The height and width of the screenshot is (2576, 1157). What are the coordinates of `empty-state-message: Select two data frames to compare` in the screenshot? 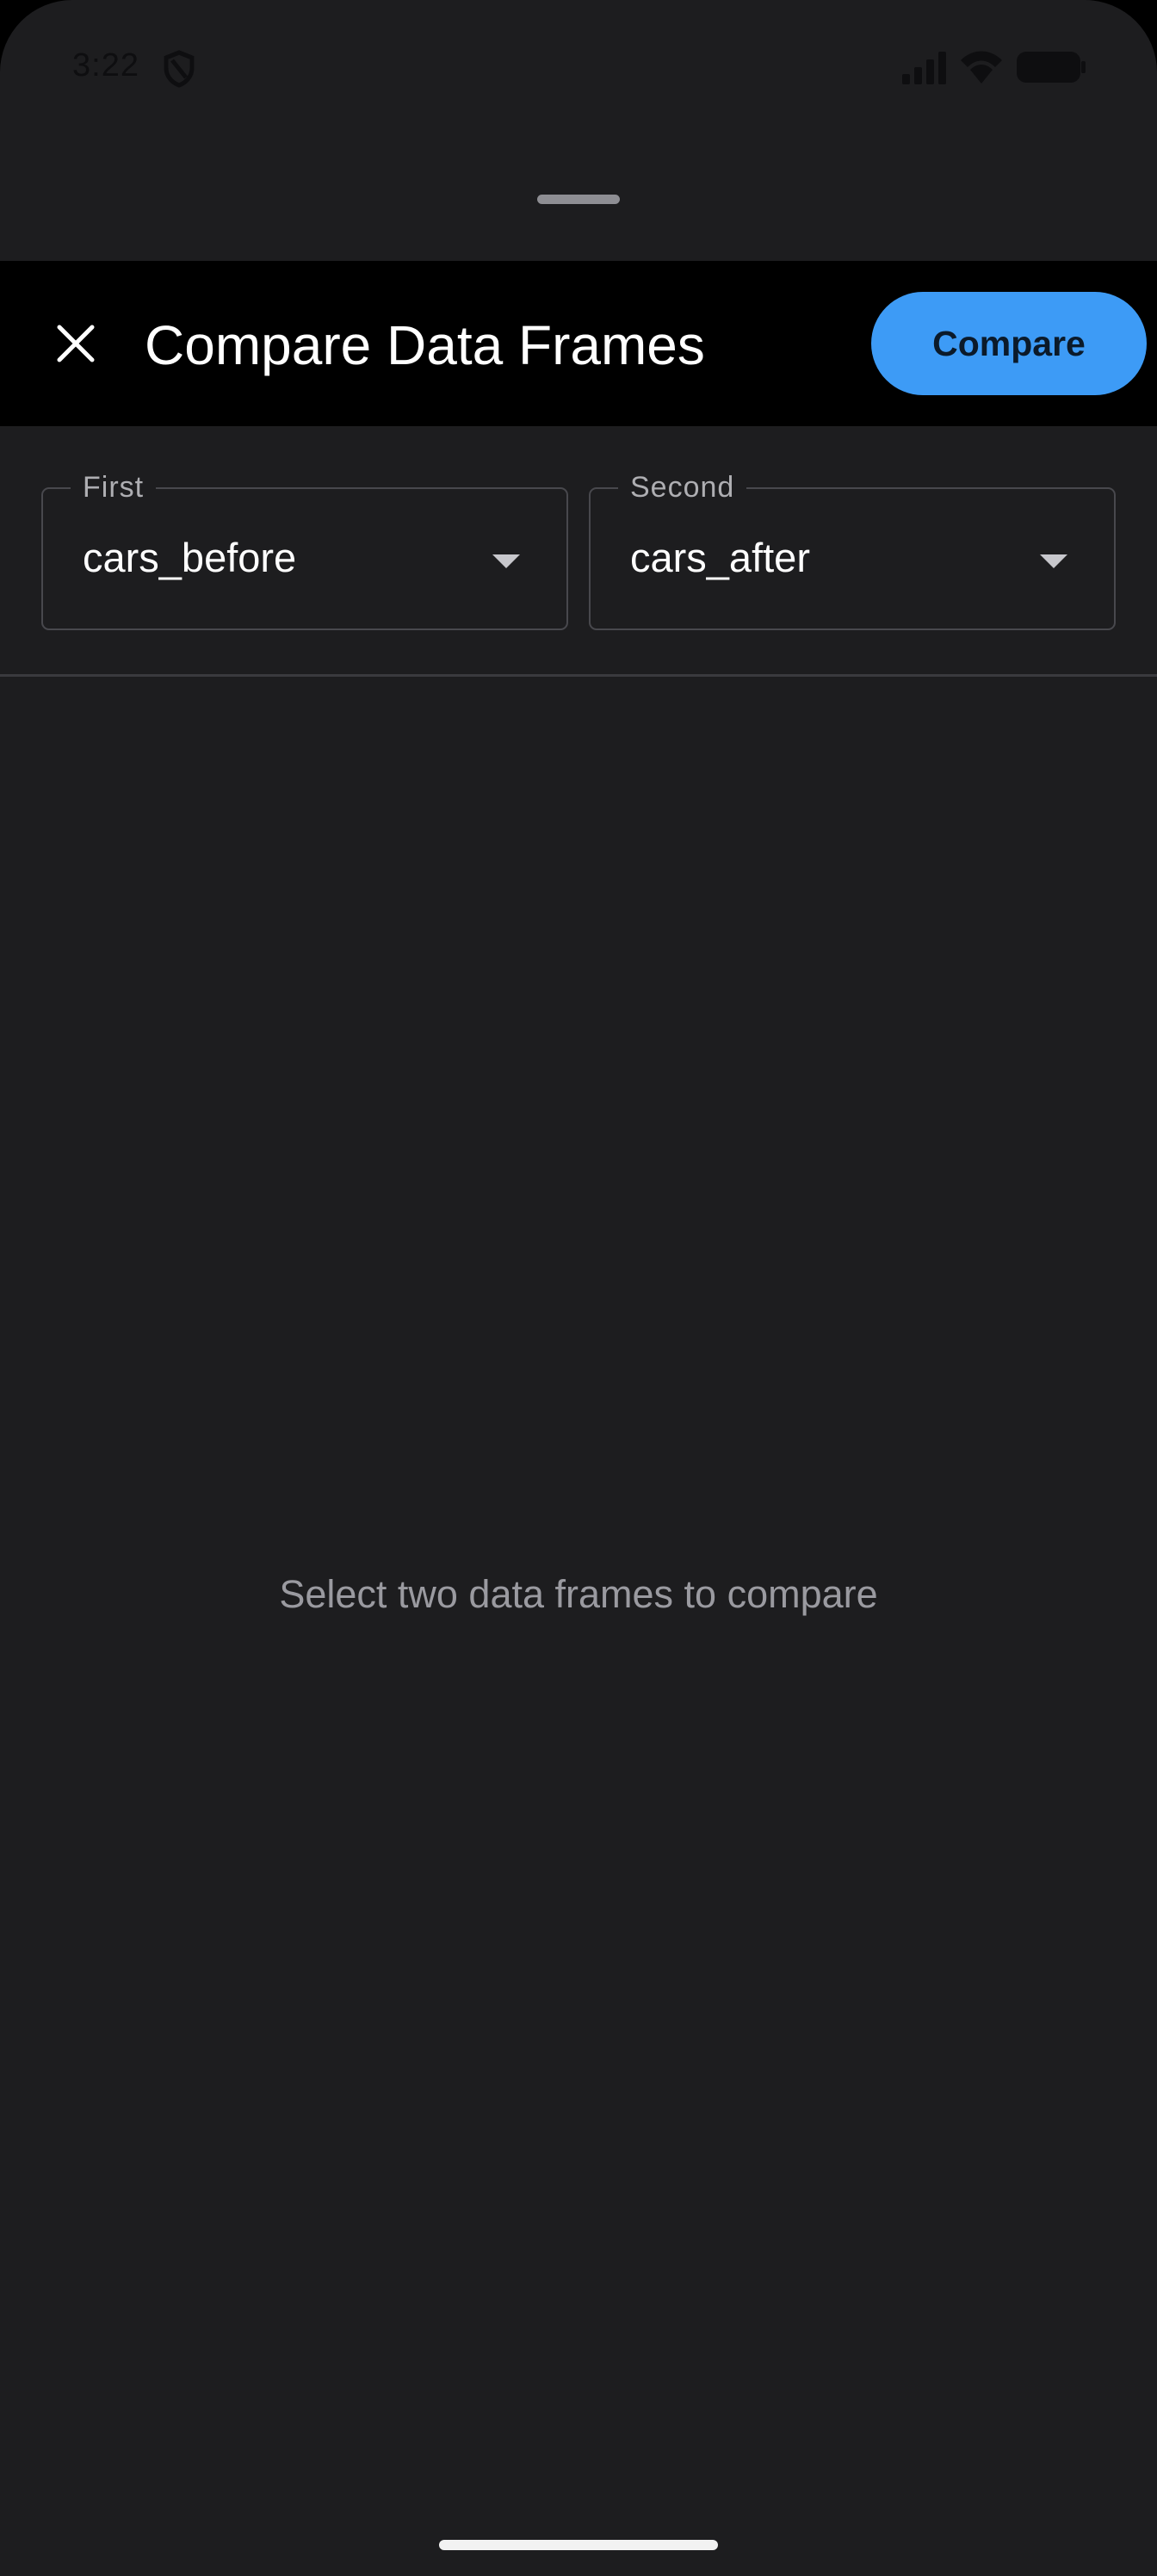 It's located at (579, 1594).